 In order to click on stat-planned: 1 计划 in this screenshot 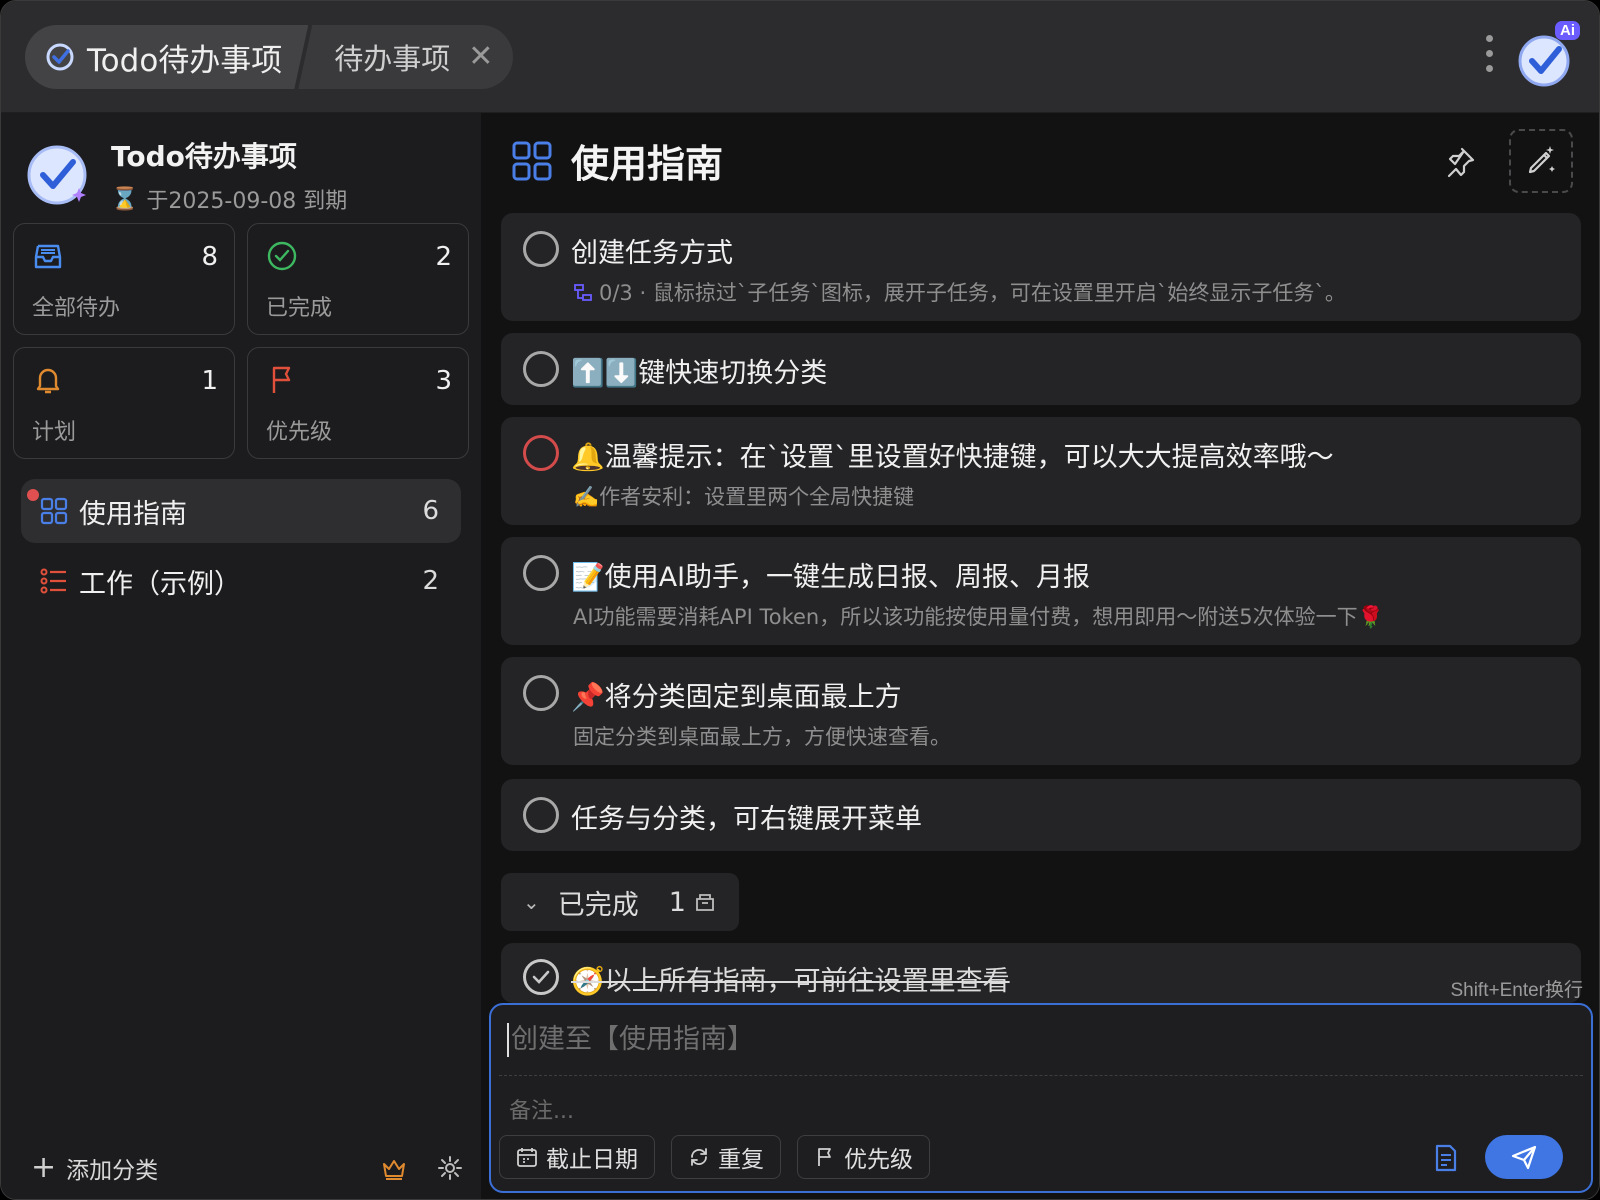, I will do `click(124, 403)`.